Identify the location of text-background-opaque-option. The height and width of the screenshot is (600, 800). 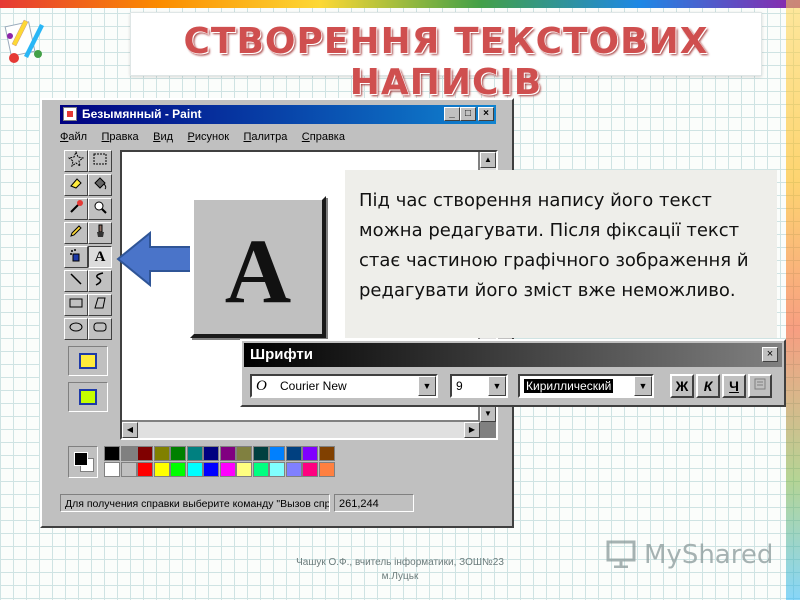
(88, 361).